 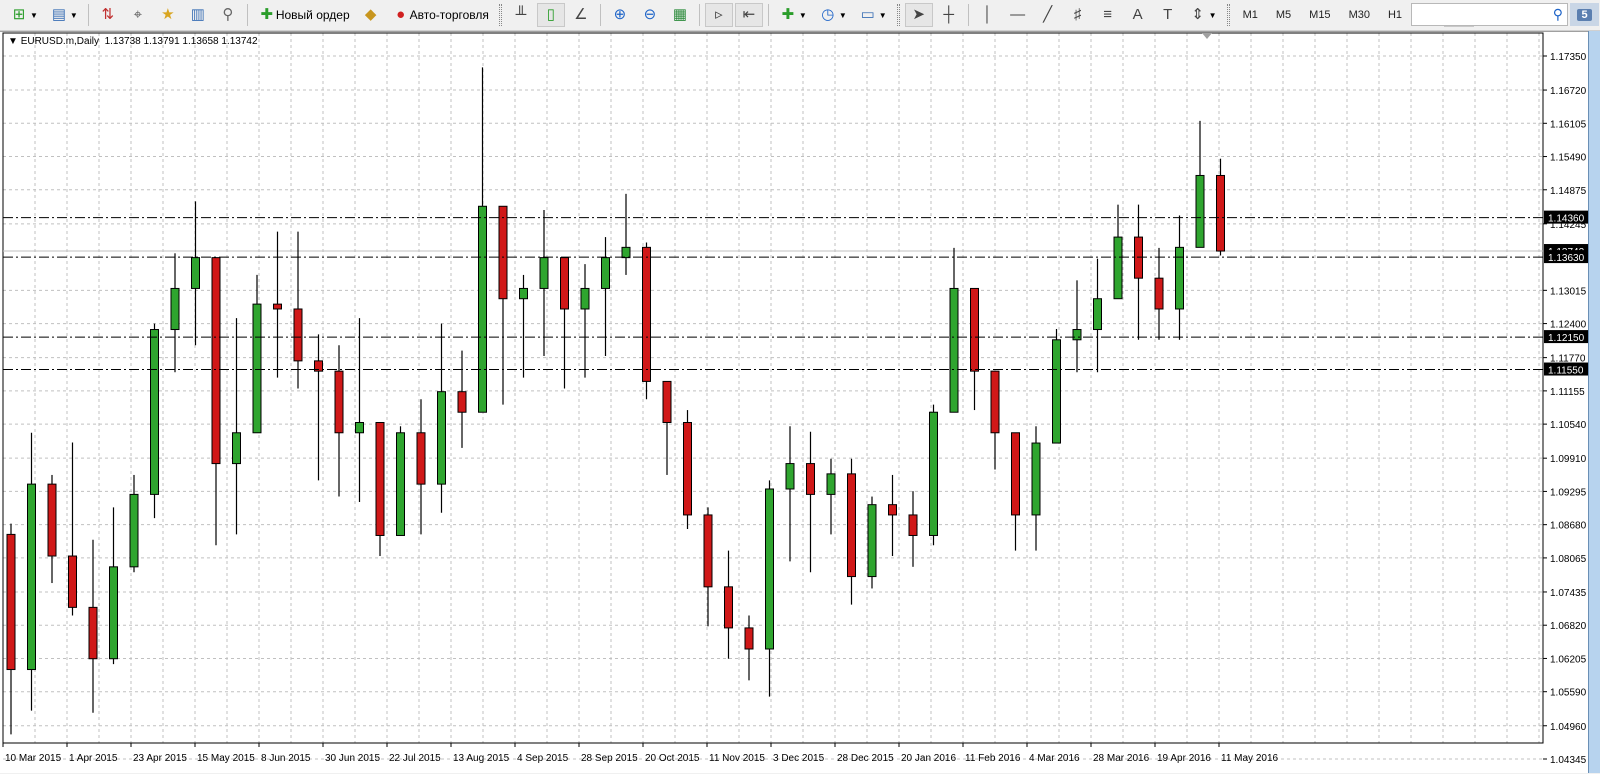 What do you see at coordinates (1138, 15) in the screenshot?
I see `text-button: A` at bounding box center [1138, 15].